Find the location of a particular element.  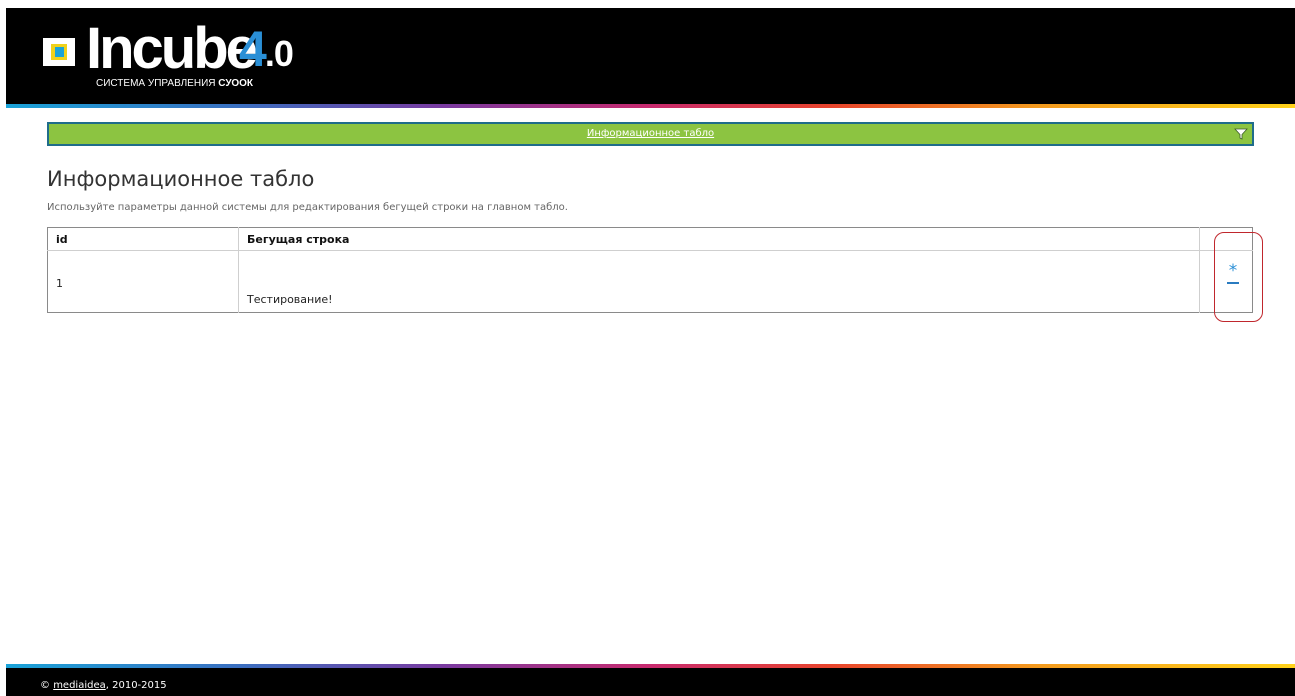

nav-bar: Информационное табло is located at coordinates (650, 134).